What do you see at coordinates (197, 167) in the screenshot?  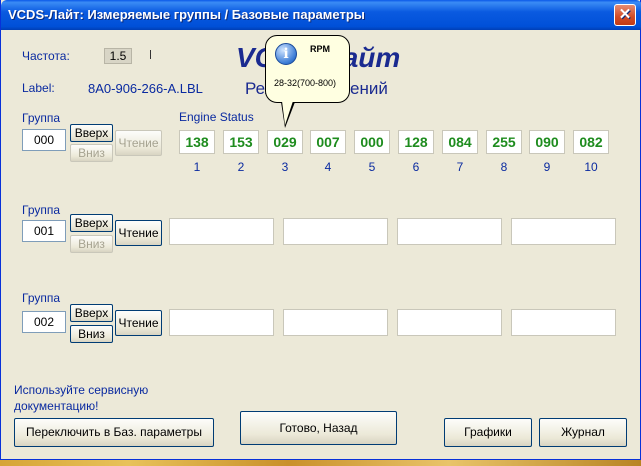 I see `value-index-label: 1` at bounding box center [197, 167].